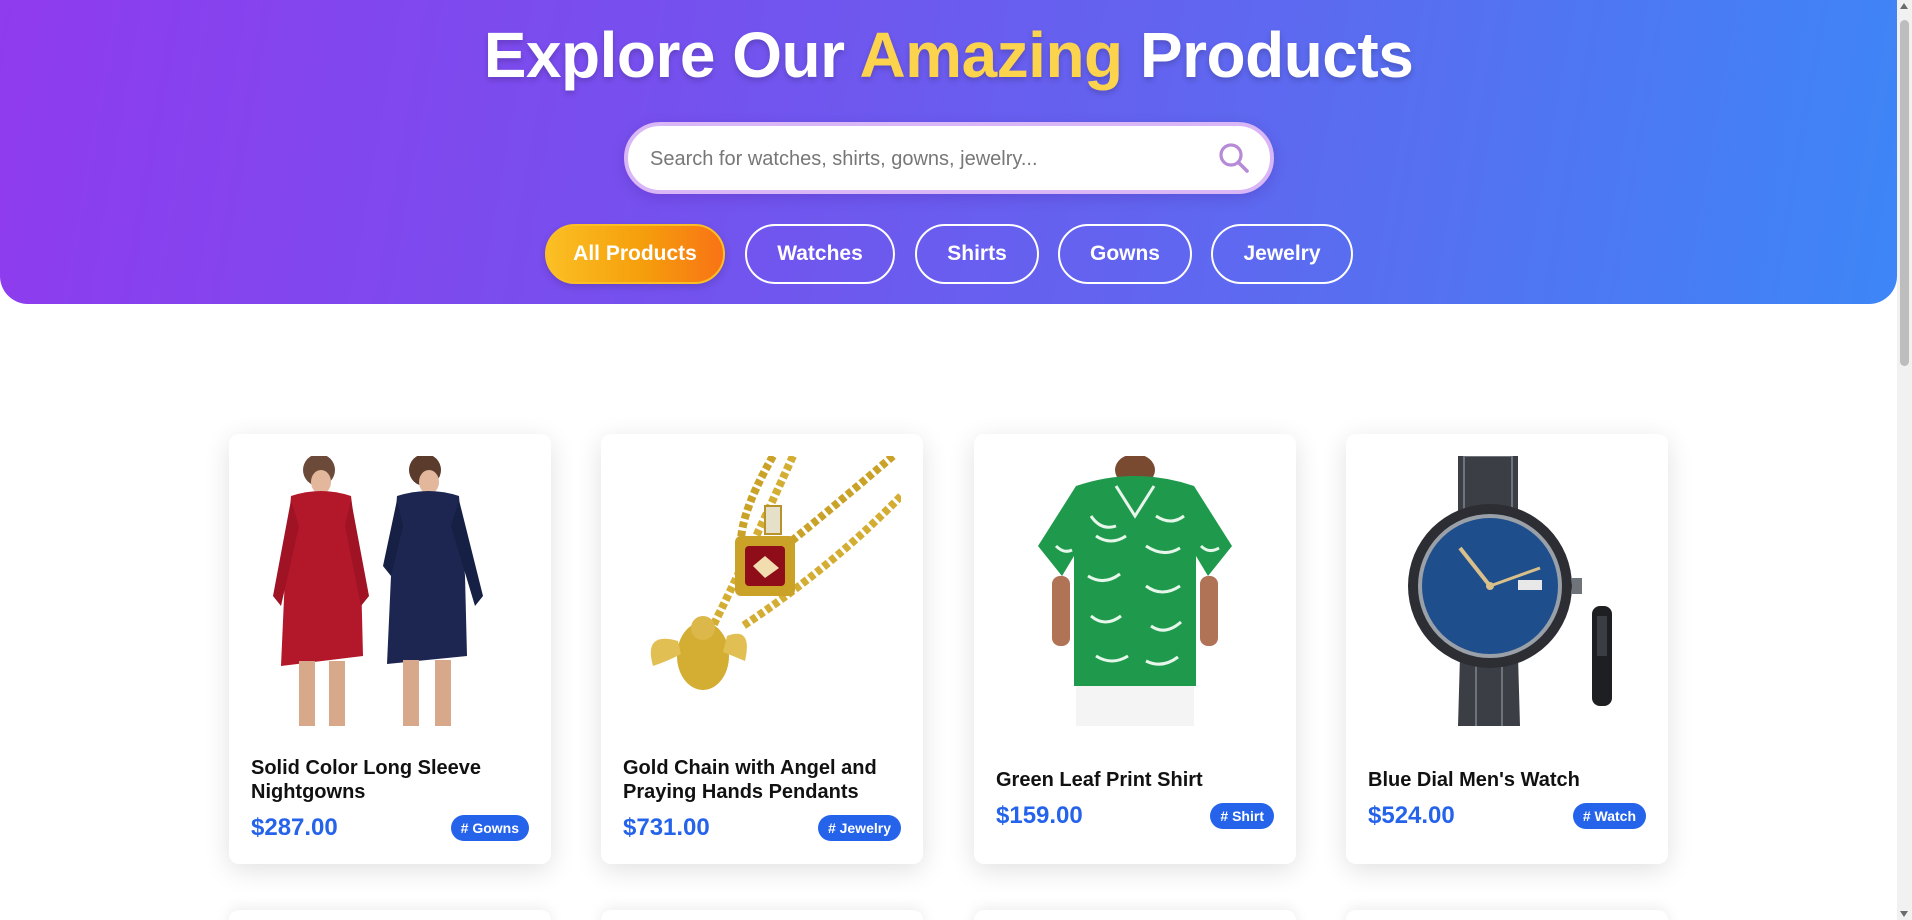 Image resolution: width=1912 pixels, height=920 pixels. What do you see at coordinates (1609, 816) in the screenshot?
I see `category-badge: # Watch` at bounding box center [1609, 816].